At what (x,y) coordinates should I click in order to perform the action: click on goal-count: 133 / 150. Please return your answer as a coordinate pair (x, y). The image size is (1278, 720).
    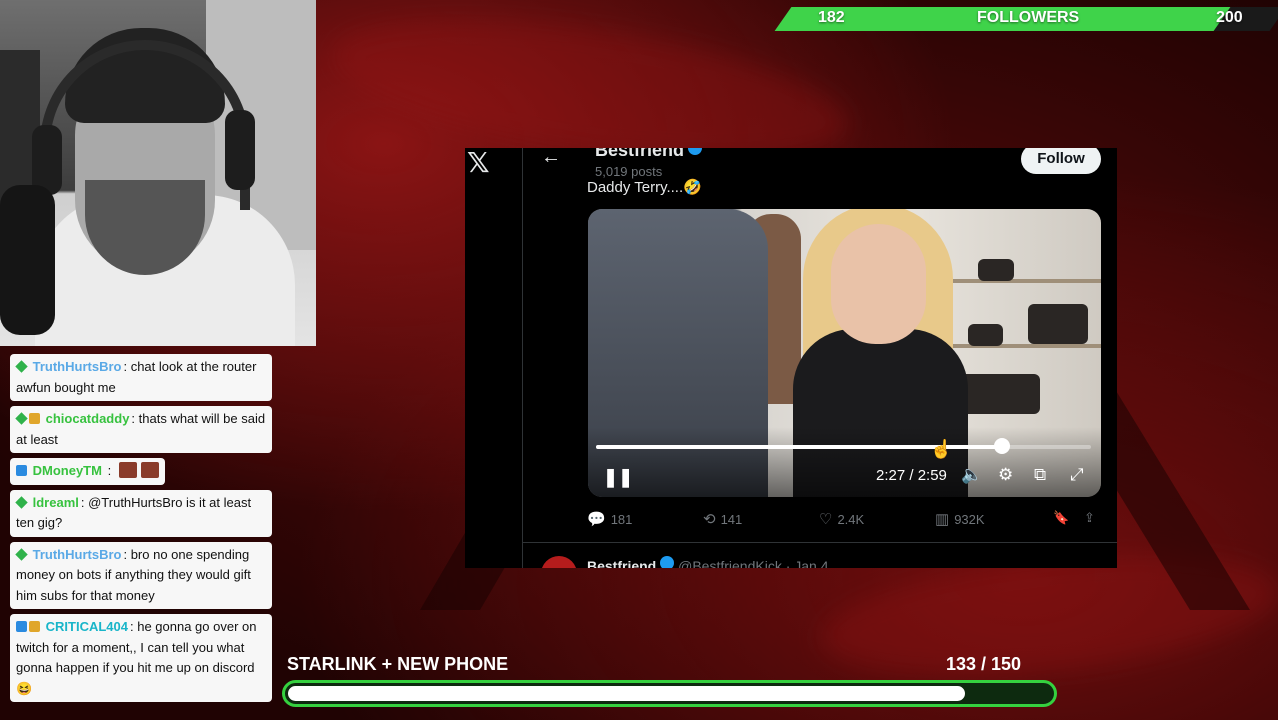
    Looking at the image, I should click on (984, 664).